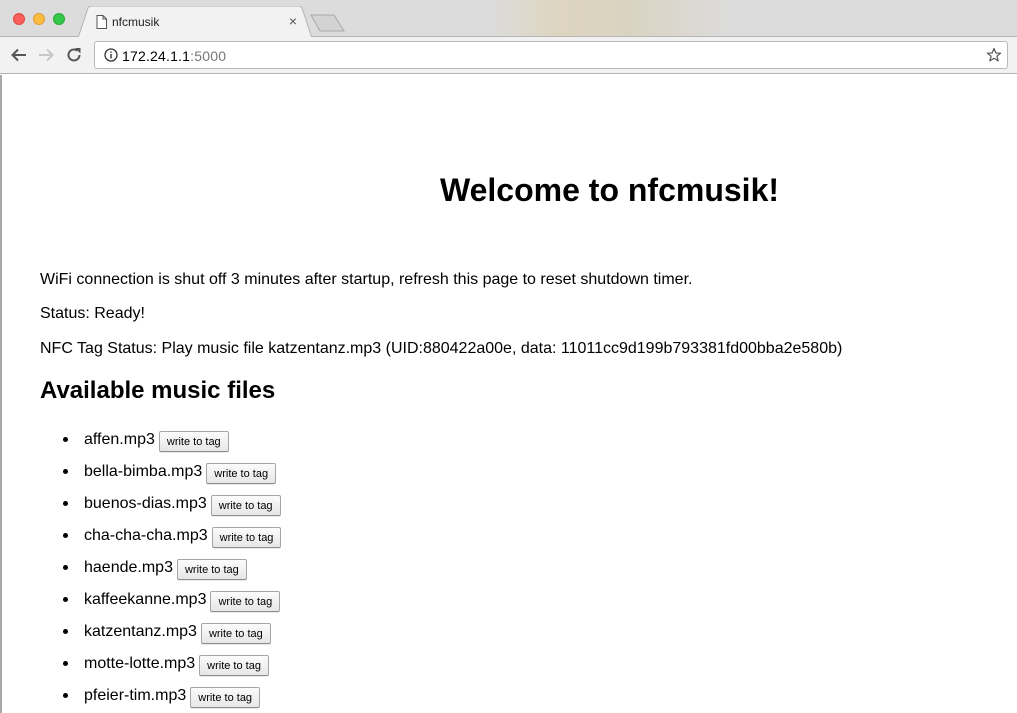  What do you see at coordinates (46, 55) in the screenshot?
I see `forward-icon` at bounding box center [46, 55].